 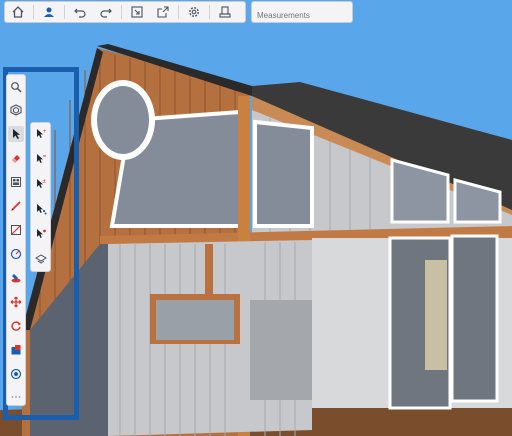 What do you see at coordinates (16, 134) in the screenshot?
I see `select-icon` at bounding box center [16, 134].